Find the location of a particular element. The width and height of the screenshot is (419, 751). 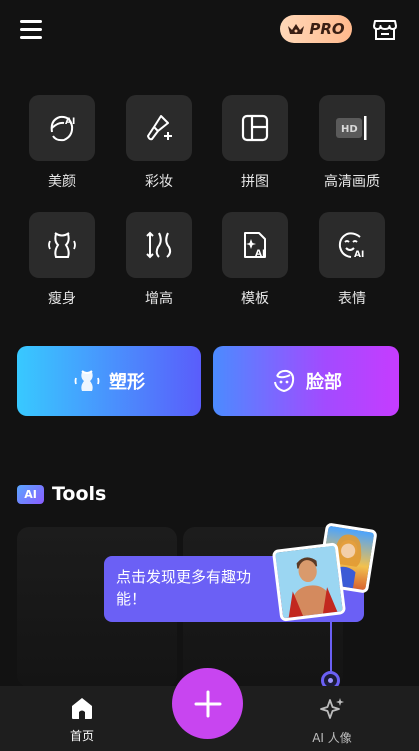

ai-tools-title: Tools is located at coordinates (79, 494).